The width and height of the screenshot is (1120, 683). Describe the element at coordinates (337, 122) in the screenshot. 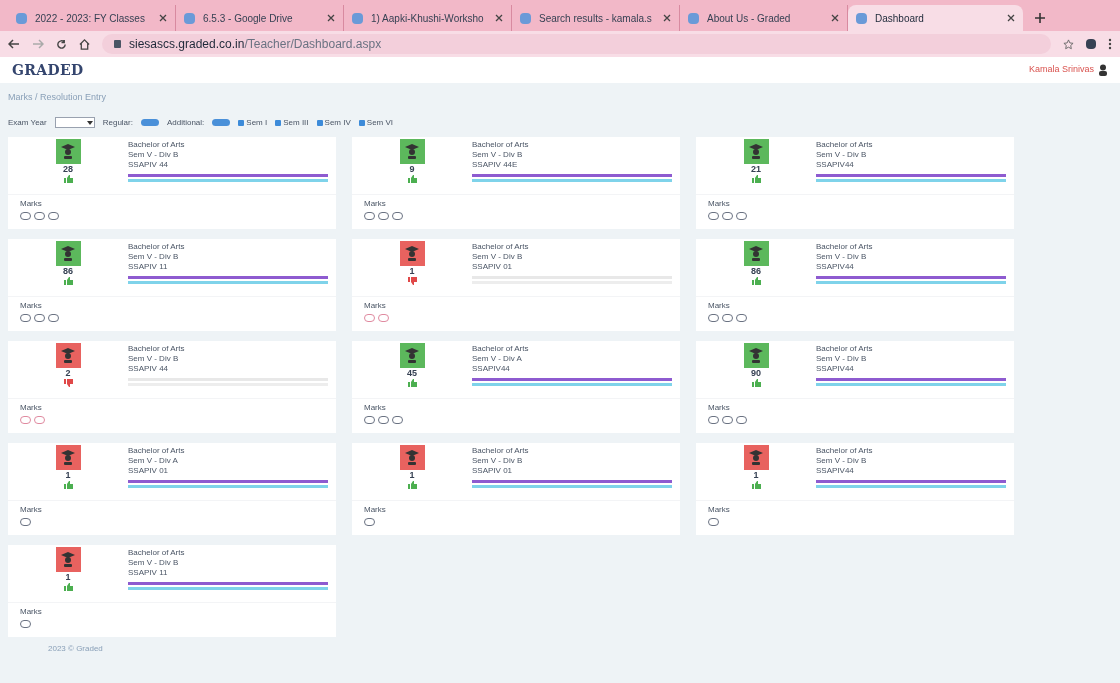

I see `checkbox-label: Sem IV` at that location.